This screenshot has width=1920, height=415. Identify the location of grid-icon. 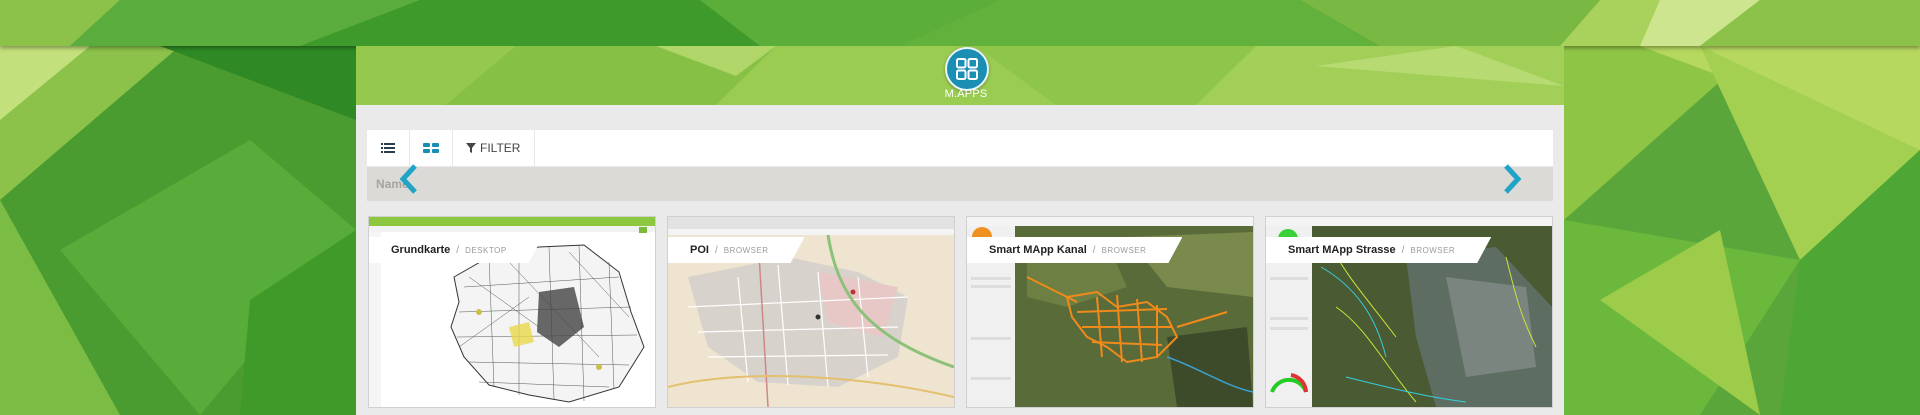
(967, 69).